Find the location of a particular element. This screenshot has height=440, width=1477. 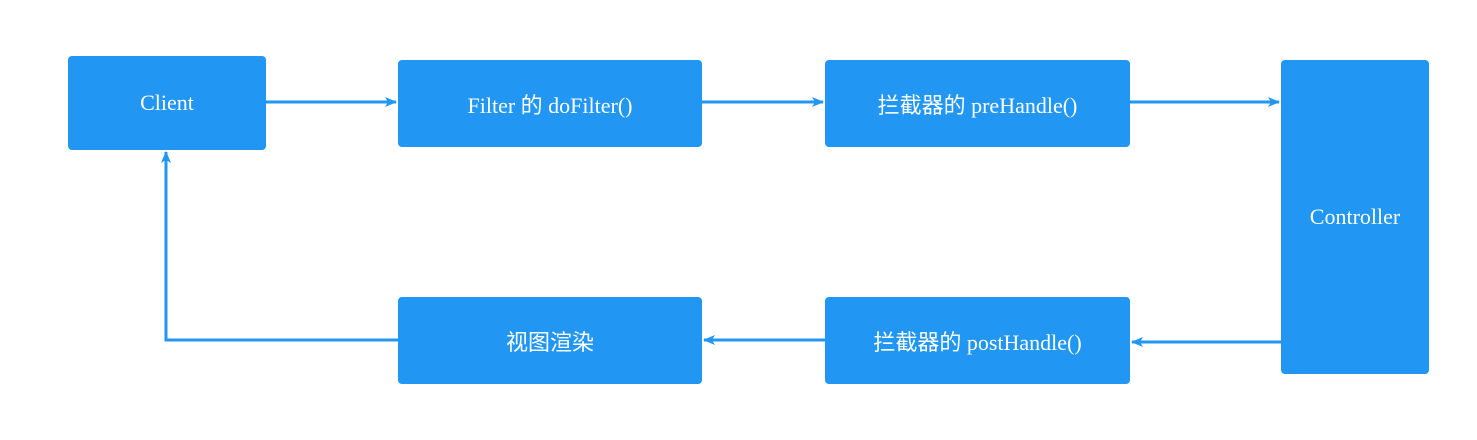

node-controller: Controller is located at coordinates (1355, 217).